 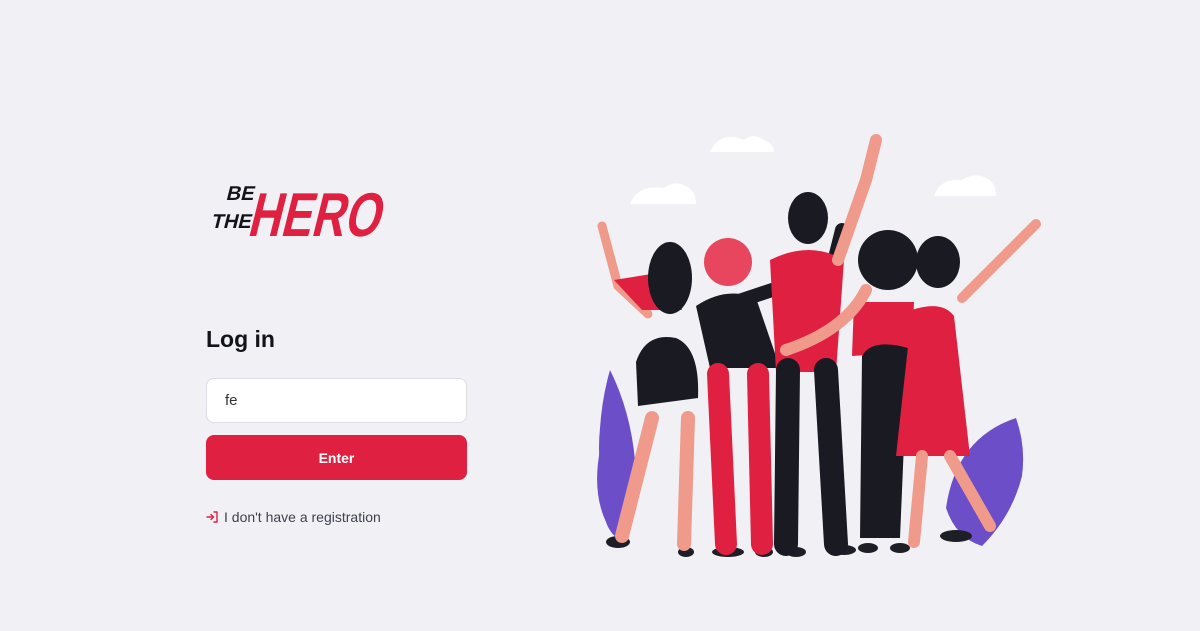 What do you see at coordinates (336, 400) in the screenshot?
I see `id-input` at bounding box center [336, 400].